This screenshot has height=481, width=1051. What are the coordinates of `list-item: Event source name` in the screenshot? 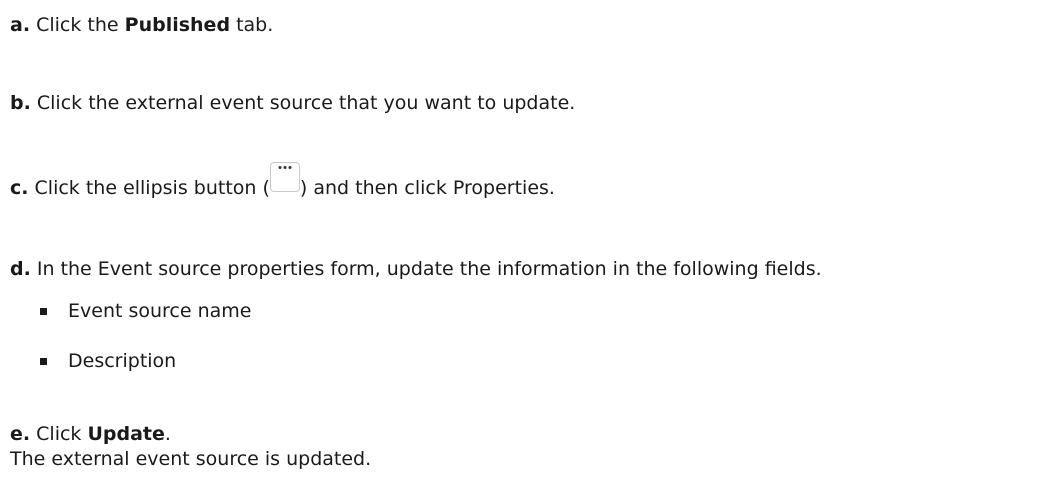 It's located at (145, 311).